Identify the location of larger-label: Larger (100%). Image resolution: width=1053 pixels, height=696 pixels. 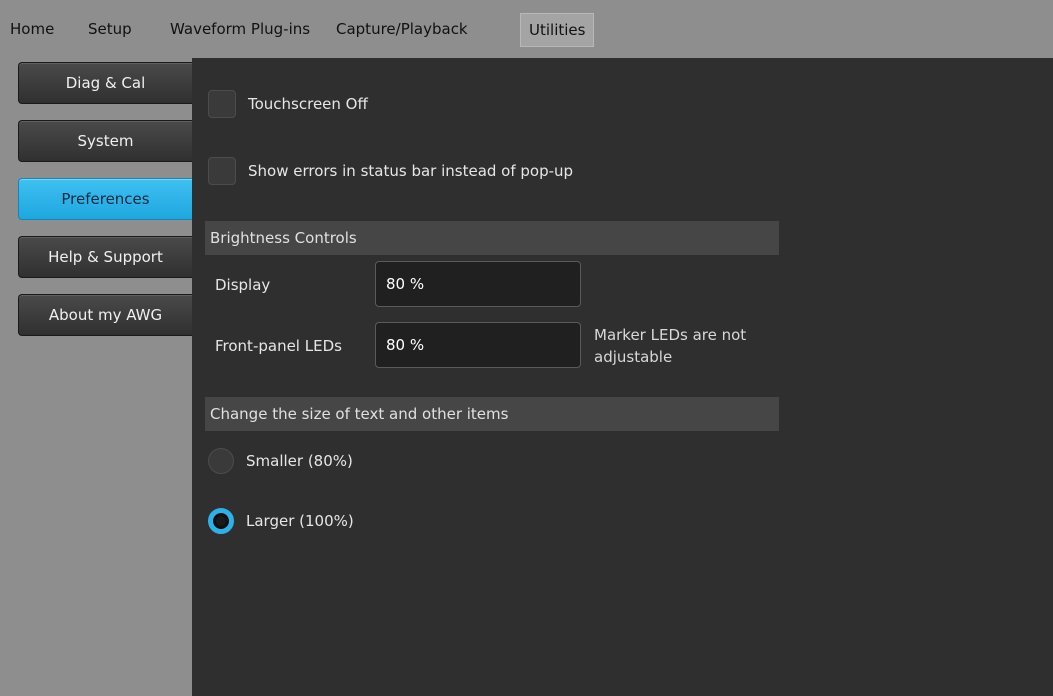
(300, 521).